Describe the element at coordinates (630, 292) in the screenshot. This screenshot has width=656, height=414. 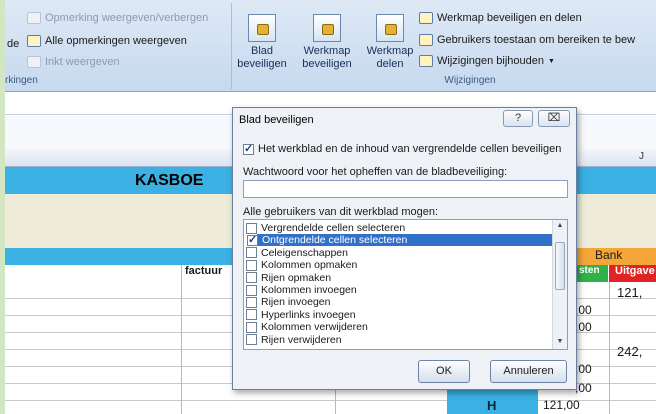
I see `uitgaven-value-1: 121,` at that location.